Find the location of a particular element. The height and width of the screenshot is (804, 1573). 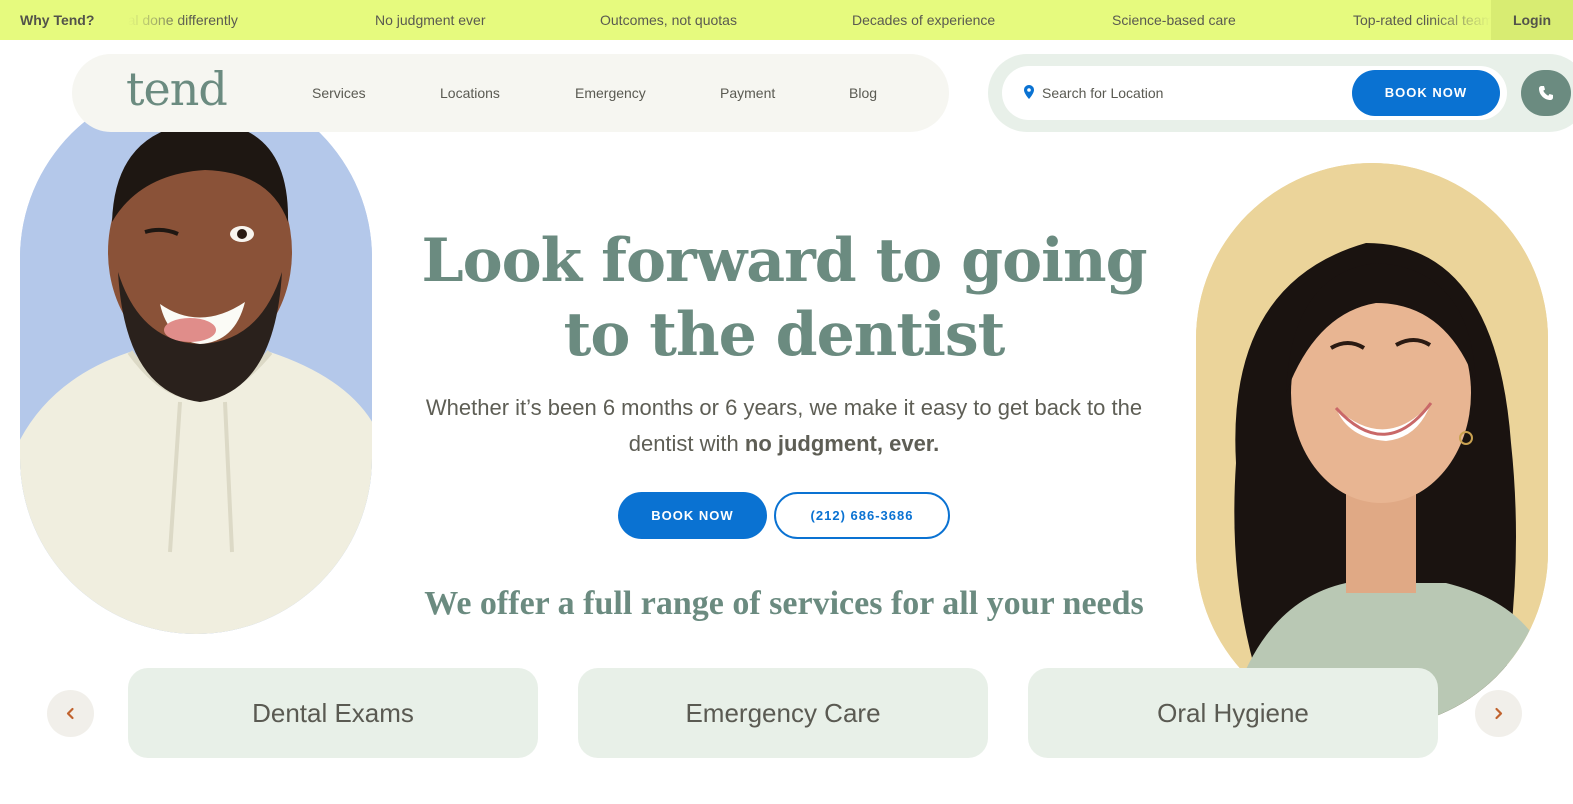

hero-subtitle-emphasis: no judgment, ever. is located at coordinates (842, 443).